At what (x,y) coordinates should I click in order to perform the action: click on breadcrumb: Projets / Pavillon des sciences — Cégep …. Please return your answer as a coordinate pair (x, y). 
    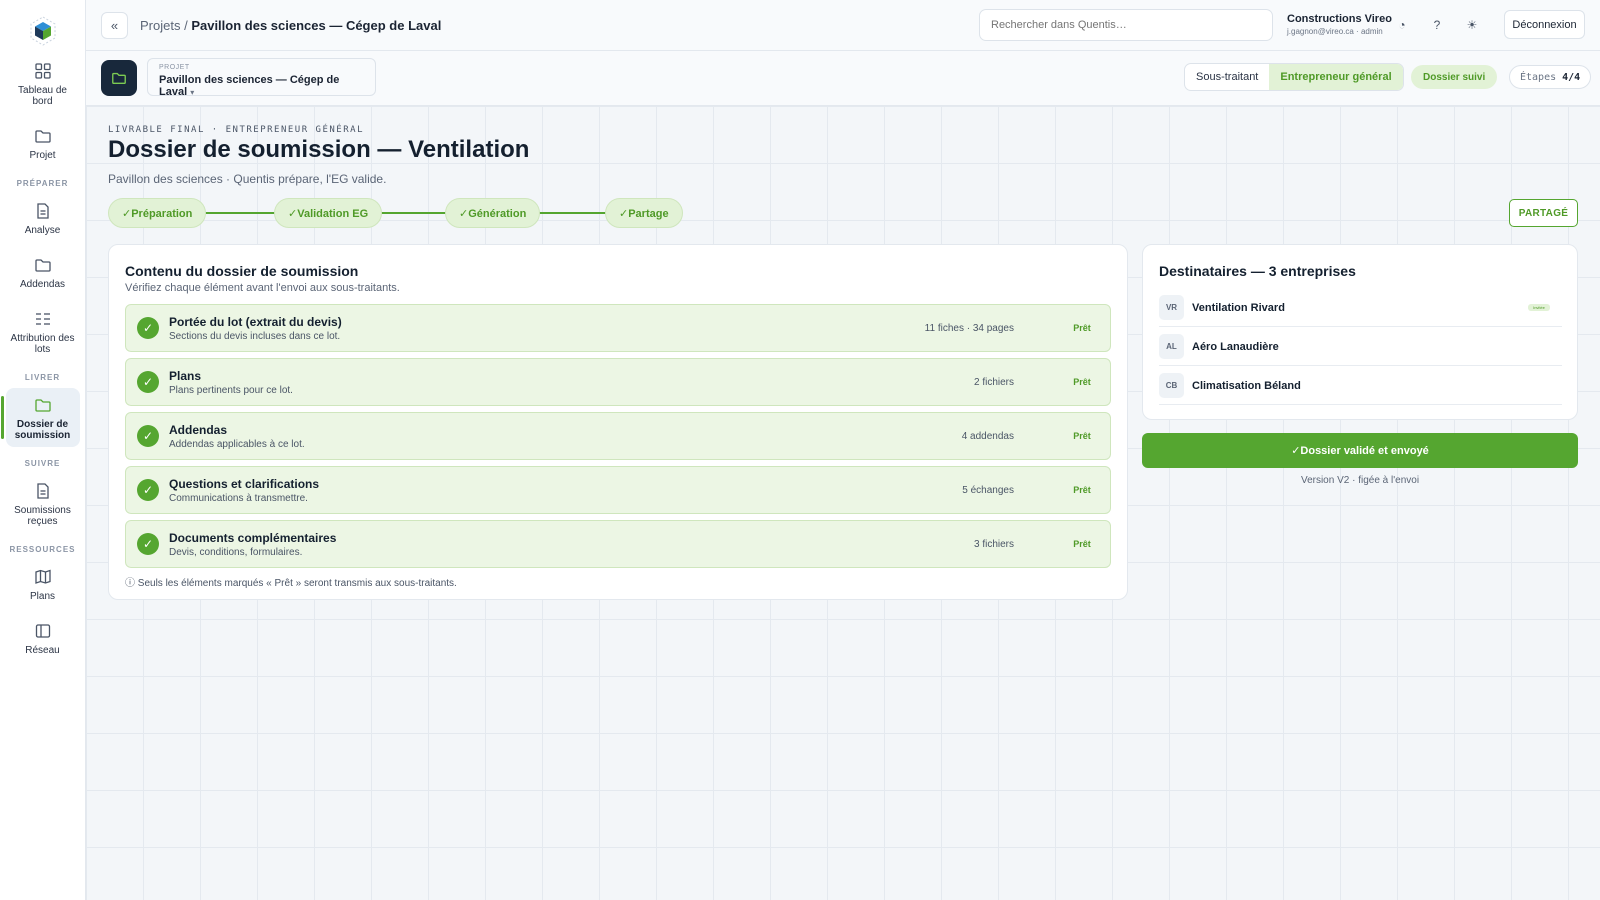
    Looking at the image, I should click on (290, 25).